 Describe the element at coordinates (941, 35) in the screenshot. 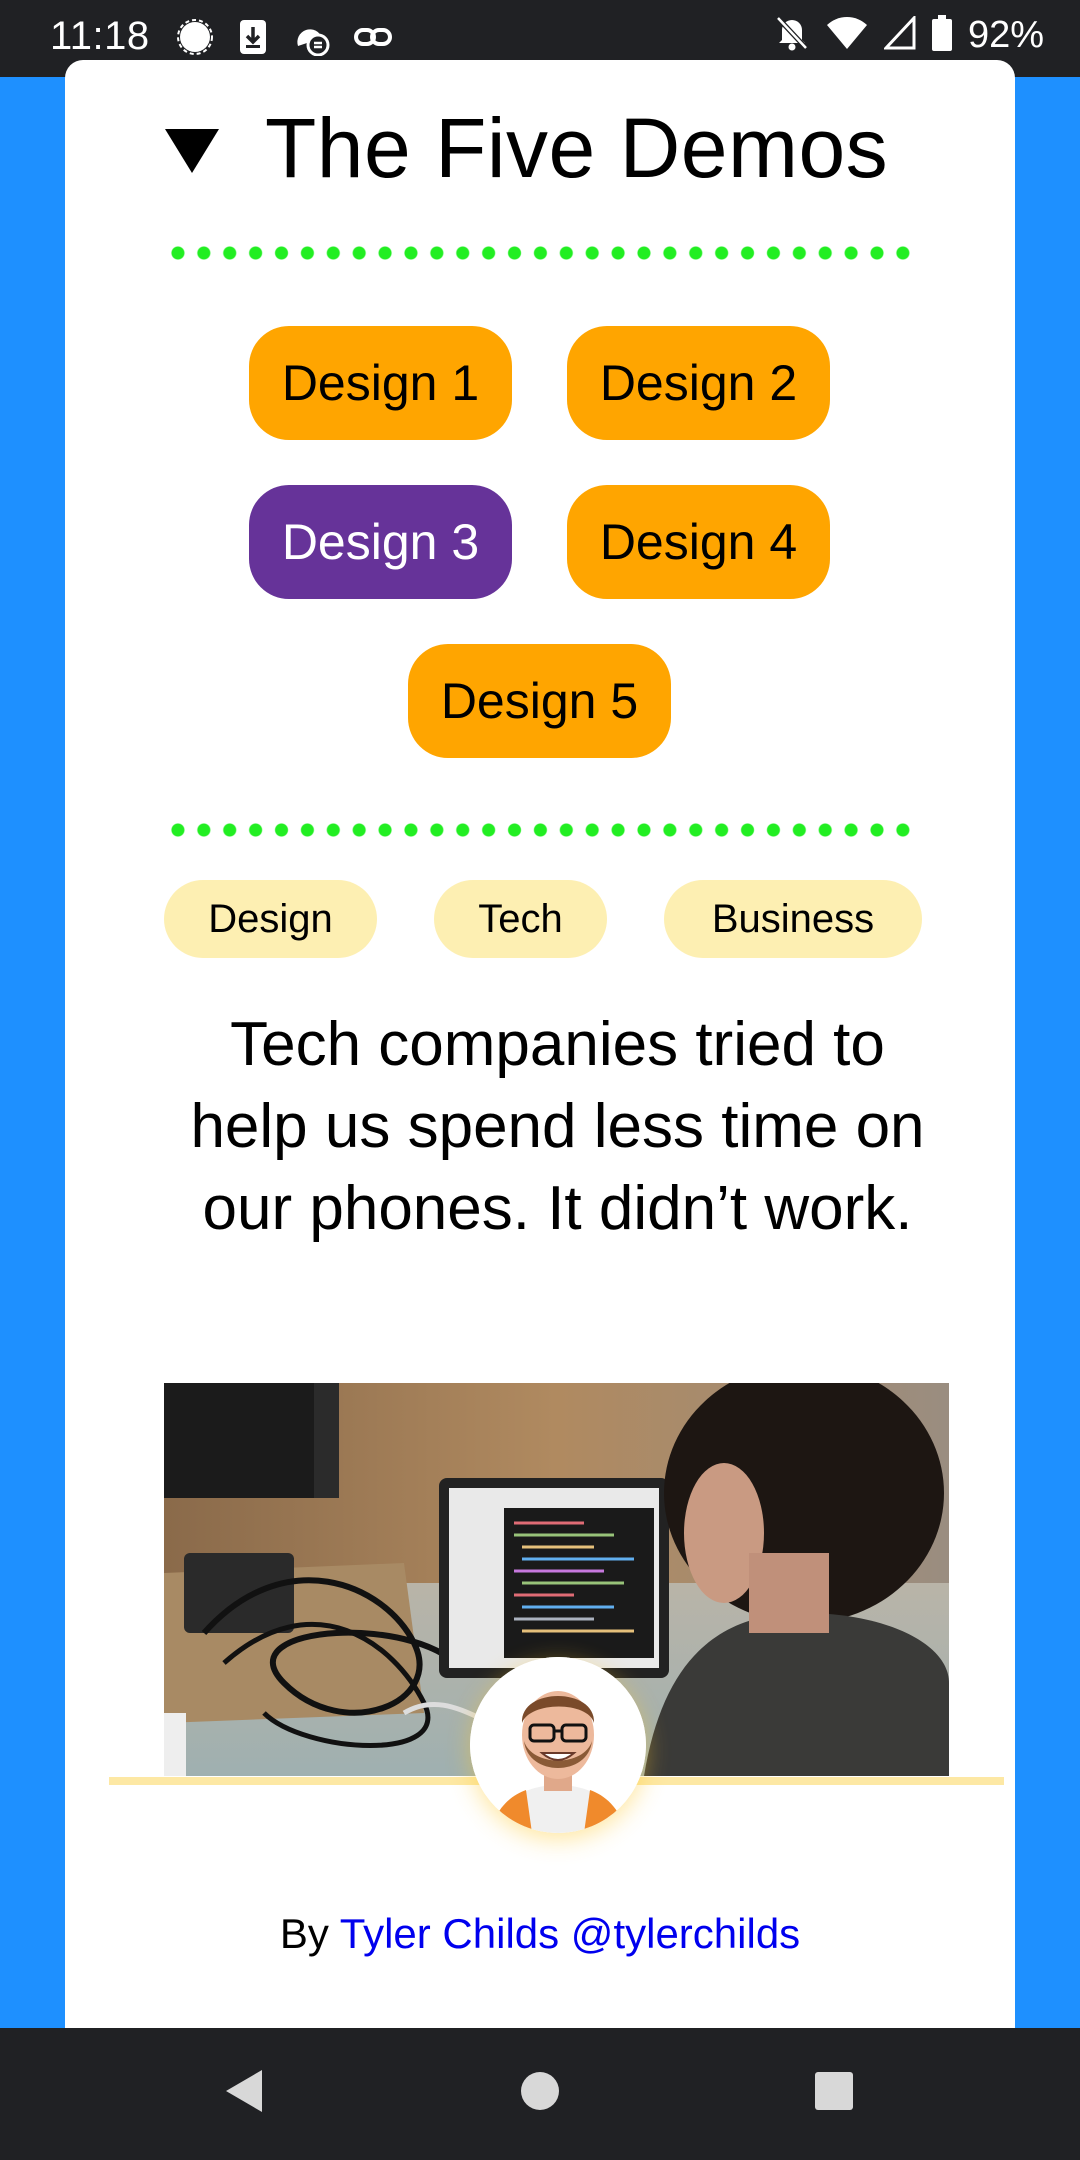

I see `battery-icon` at that location.